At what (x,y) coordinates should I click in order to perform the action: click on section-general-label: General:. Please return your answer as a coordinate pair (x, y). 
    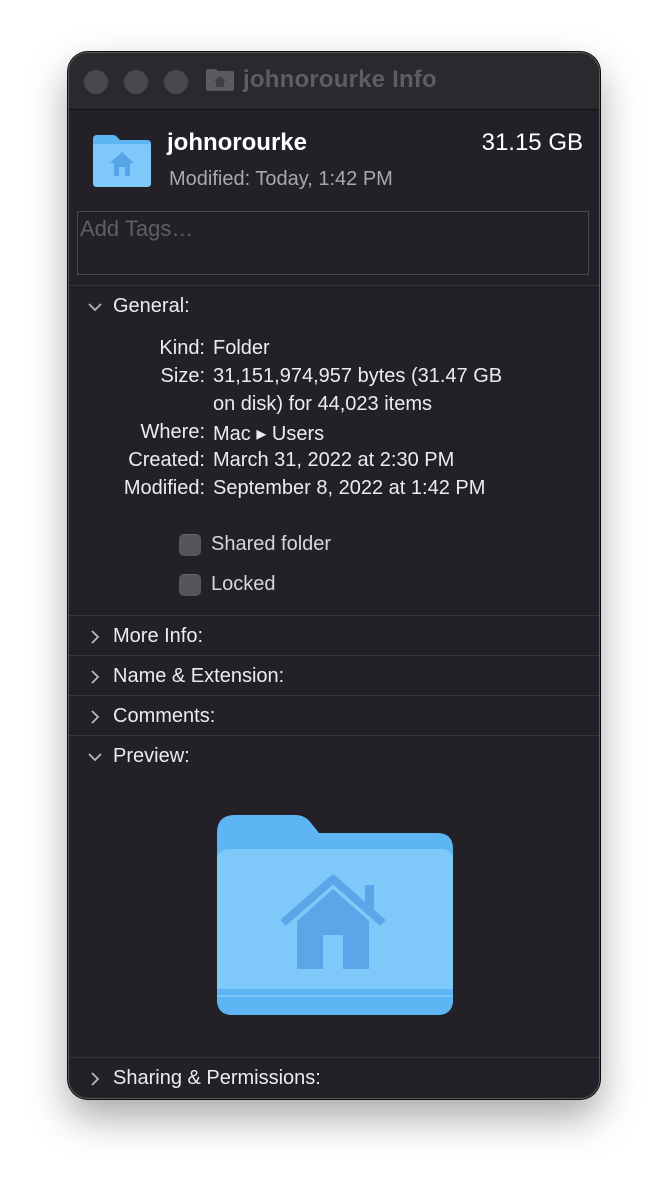
    Looking at the image, I should click on (151, 306).